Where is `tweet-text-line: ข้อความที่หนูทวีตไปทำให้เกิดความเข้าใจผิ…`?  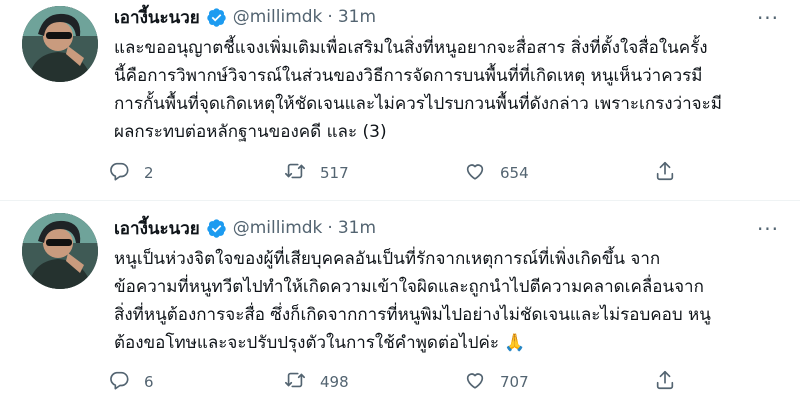
tweet-text-line: ข้อความที่หนูทวีตไปทำให้เกิดความเข้าใจผิ… is located at coordinates (409, 287).